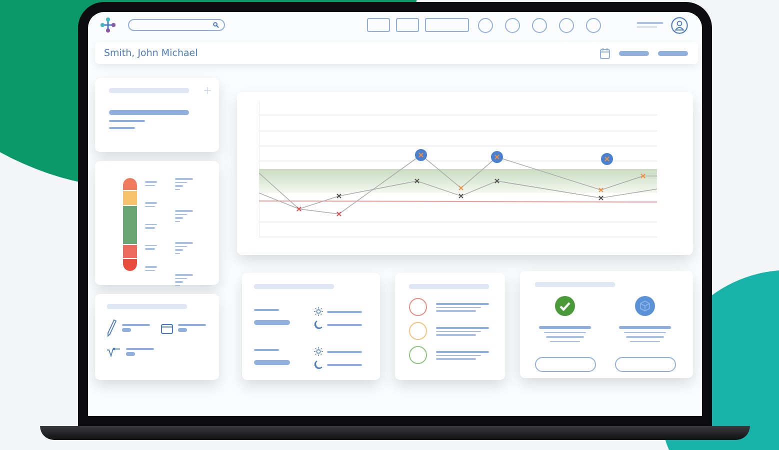  What do you see at coordinates (650, 25) in the screenshot?
I see `menu-icon` at bounding box center [650, 25].